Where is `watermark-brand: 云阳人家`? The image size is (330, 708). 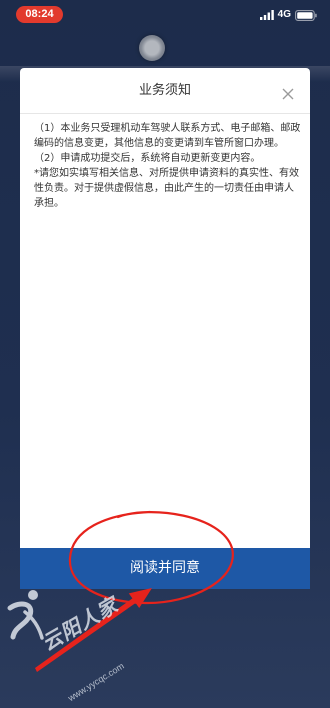 watermark-brand: 云阳人家 is located at coordinates (80, 624).